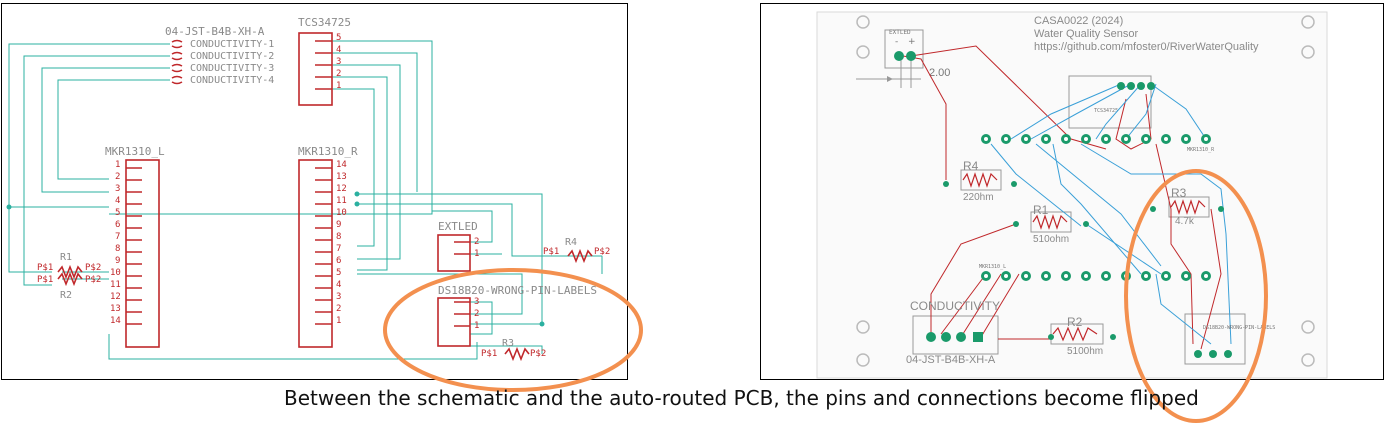  Describe the element at coordinates (513, 330) in the screenshot. I see `schematic-highlight-ellipse` at that location.